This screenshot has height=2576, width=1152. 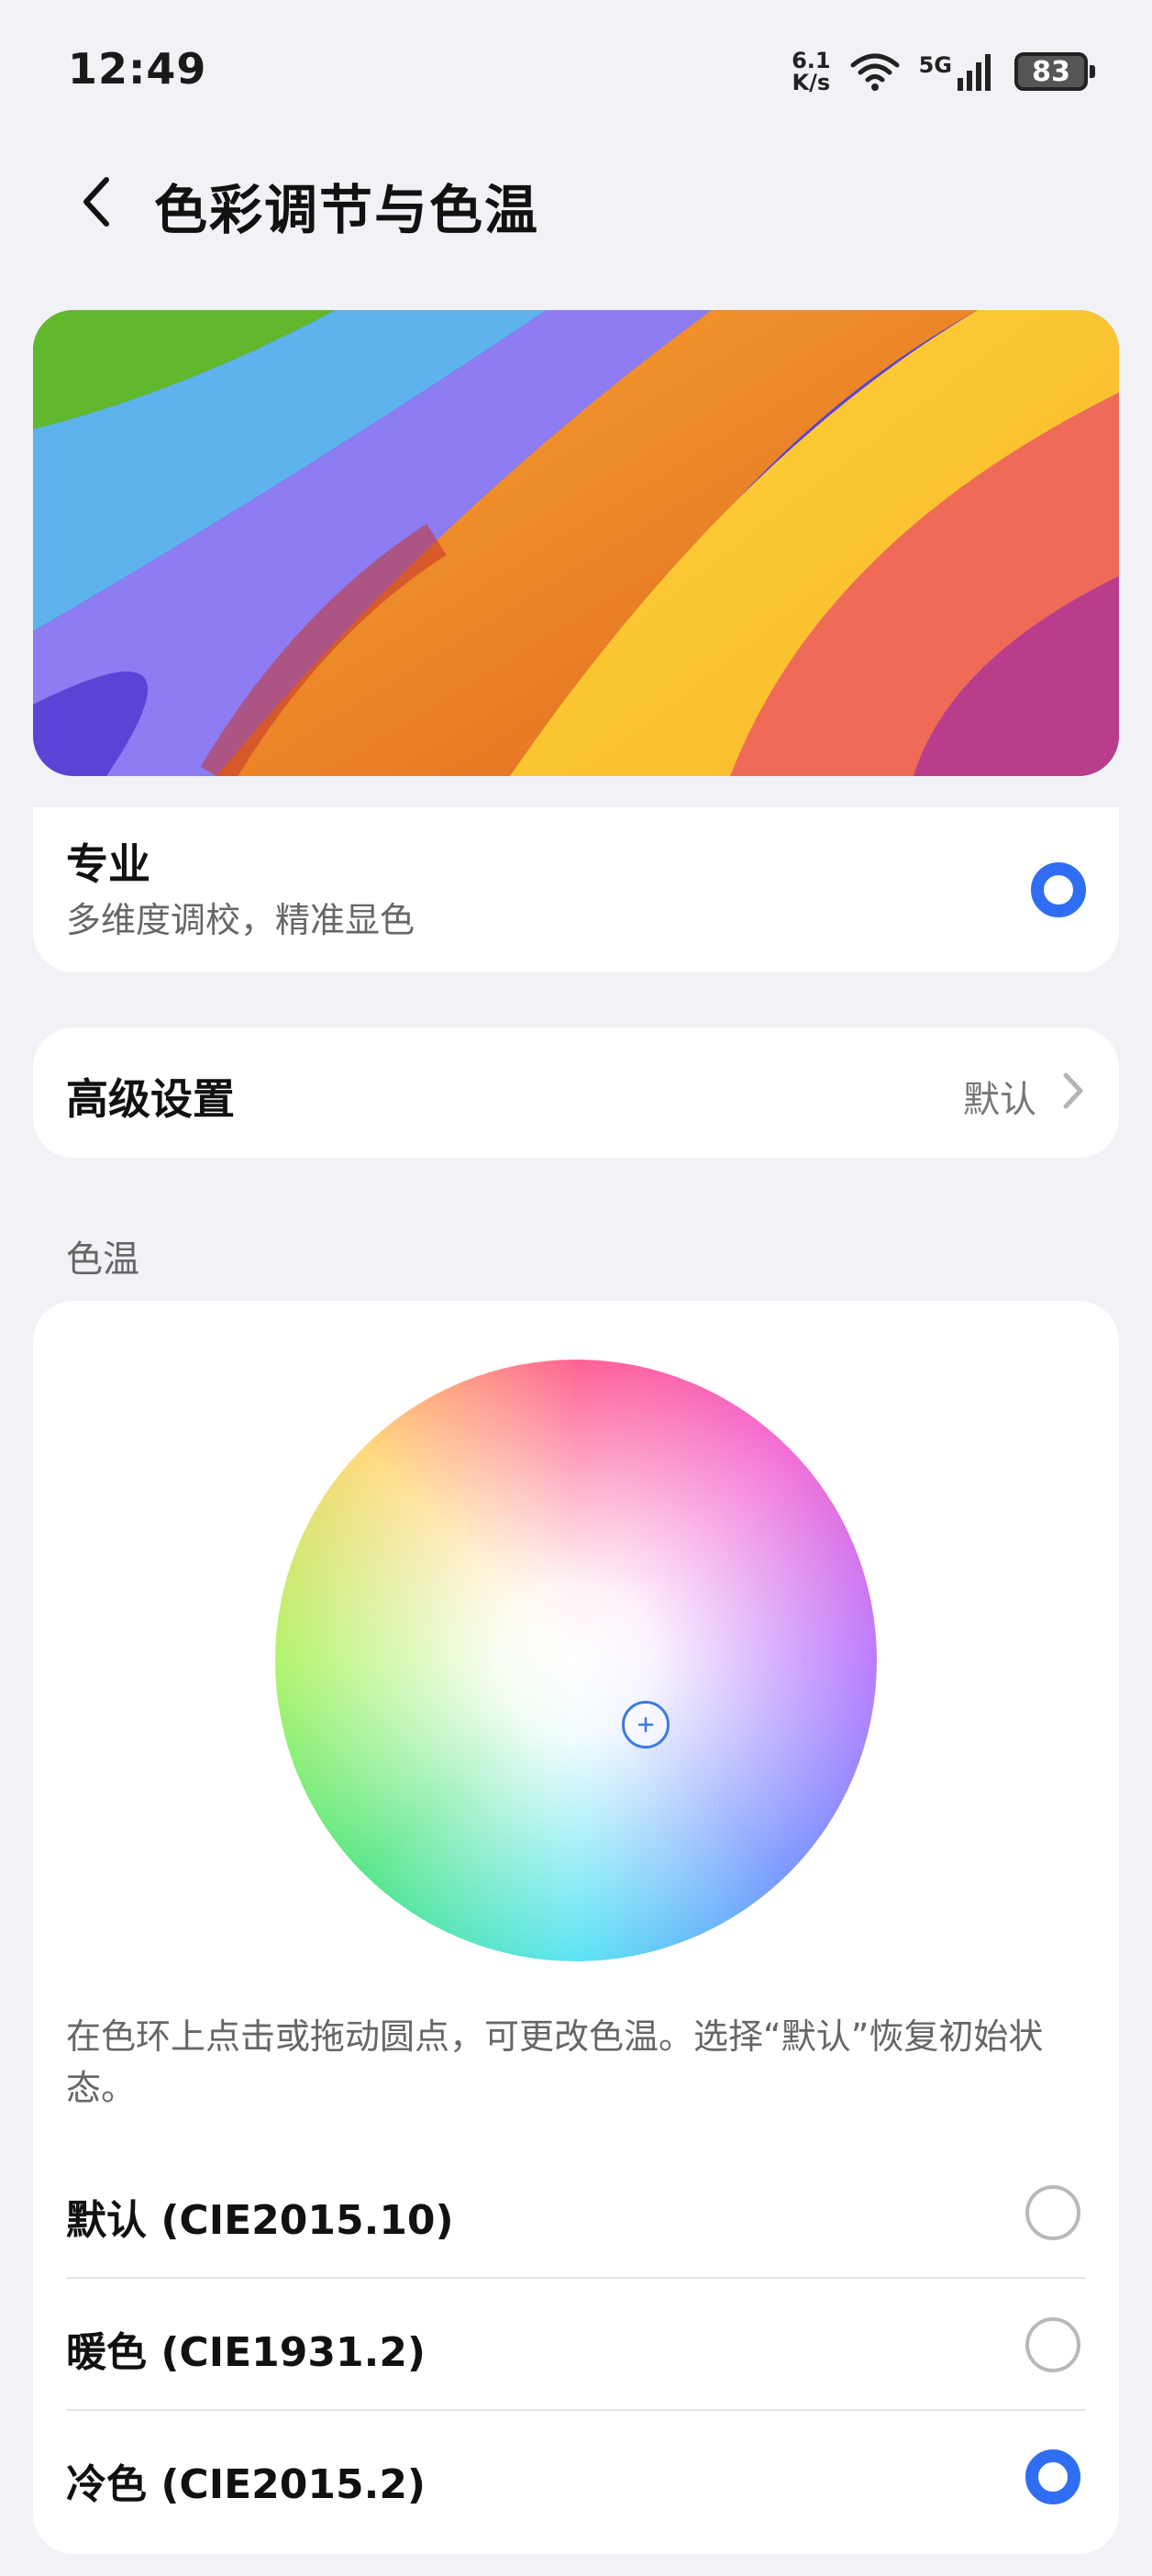 I want to click on page-title: 色彩调节与色温, so click(x=347, y=210).